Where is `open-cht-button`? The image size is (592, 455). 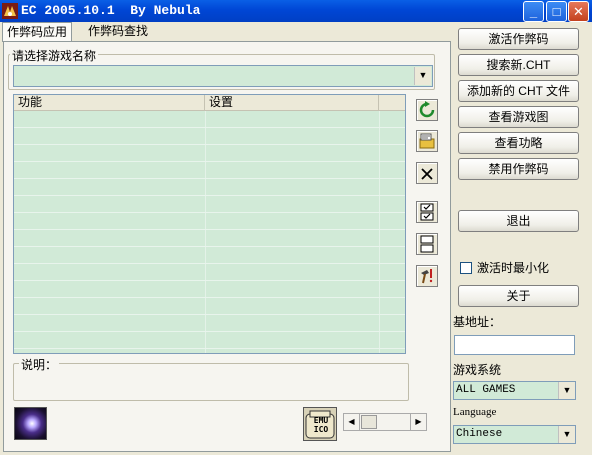
open-cht-button is located at coordinates (427, 141).